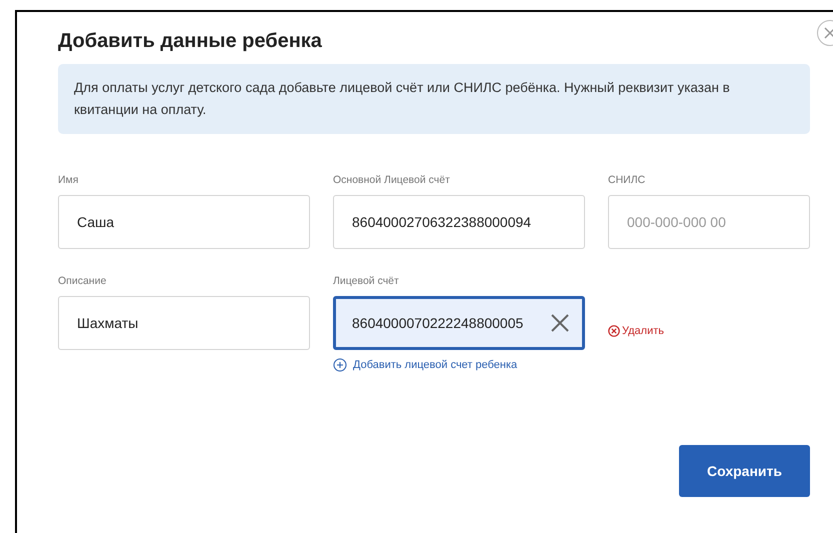 The image size is (833, 533). I want to click on field-label: Основной Лицевой счёт, so click(391, 180).